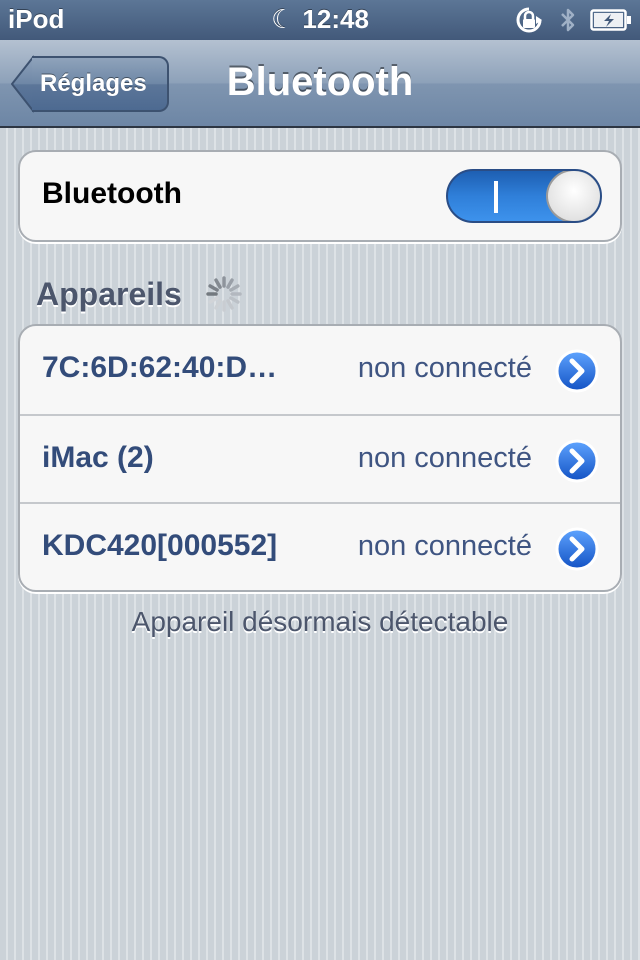 This screenshot has width=640, height=960. I want to click on rotation-lock-icon, so click(529, 20).